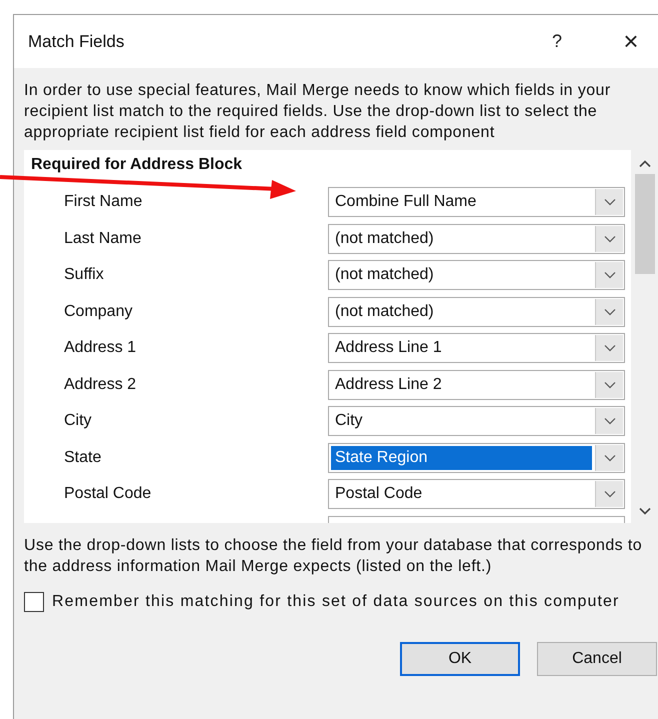 This screenshot has width=658, height=719. I want to click on field-label: Last Name, so click(102, 239).